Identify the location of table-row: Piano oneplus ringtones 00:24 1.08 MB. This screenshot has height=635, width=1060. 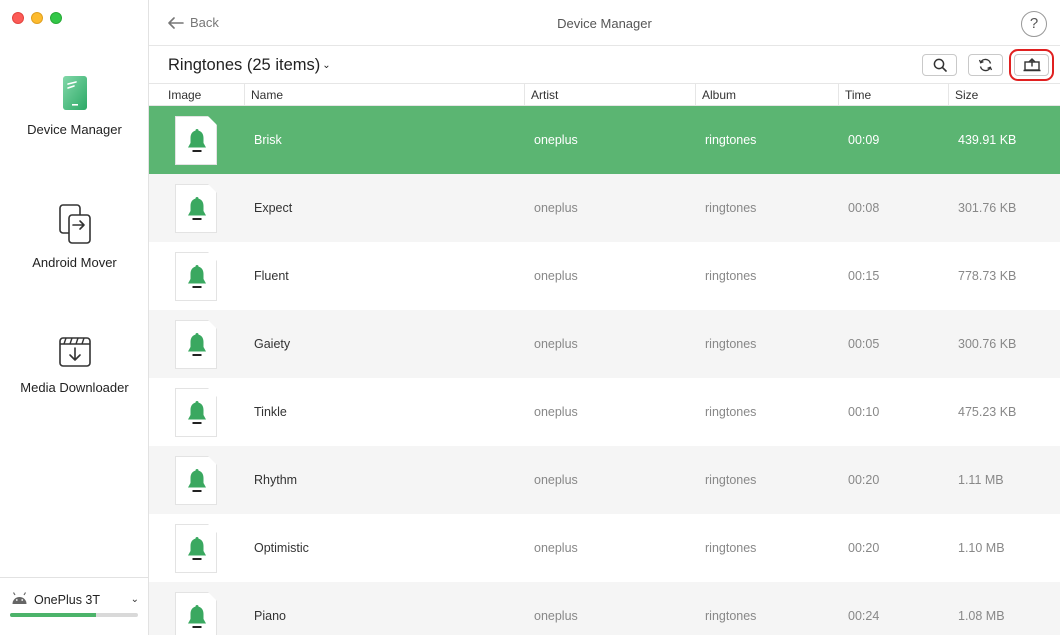
(604, 608).